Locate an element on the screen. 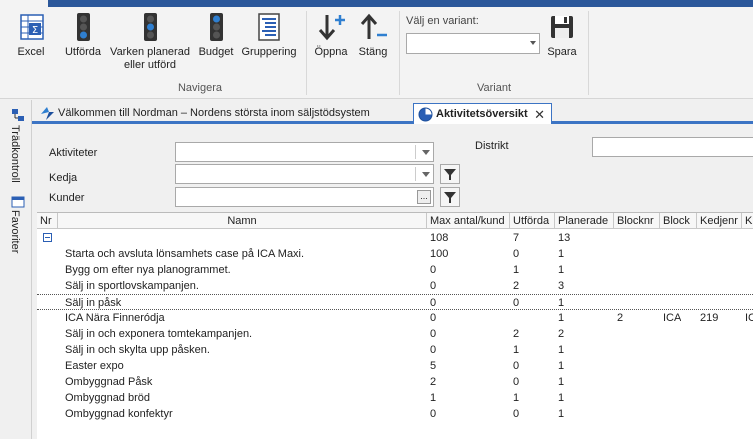 This screenshot has height=439, width=753. variant-label: Välj en variant: is located at coordinates (442, 21).